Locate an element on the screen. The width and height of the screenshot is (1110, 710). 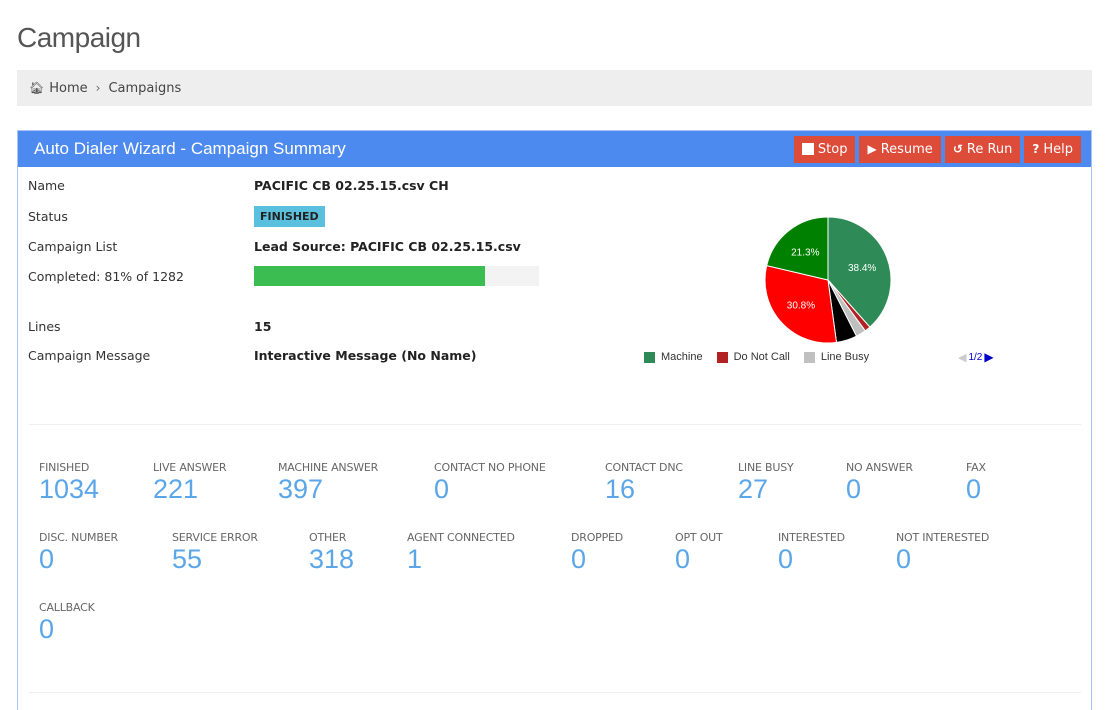
pie-chart: 38.4% 30.8% 21.3% is located at coordinates (828, 280).